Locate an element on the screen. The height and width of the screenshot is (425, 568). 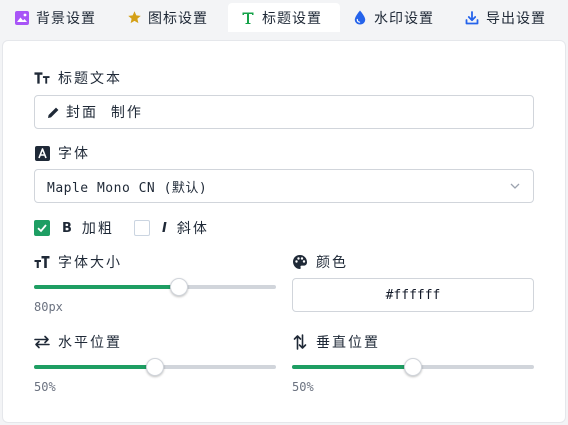
color-input: #ffffff is located at coordinates (413, 295).